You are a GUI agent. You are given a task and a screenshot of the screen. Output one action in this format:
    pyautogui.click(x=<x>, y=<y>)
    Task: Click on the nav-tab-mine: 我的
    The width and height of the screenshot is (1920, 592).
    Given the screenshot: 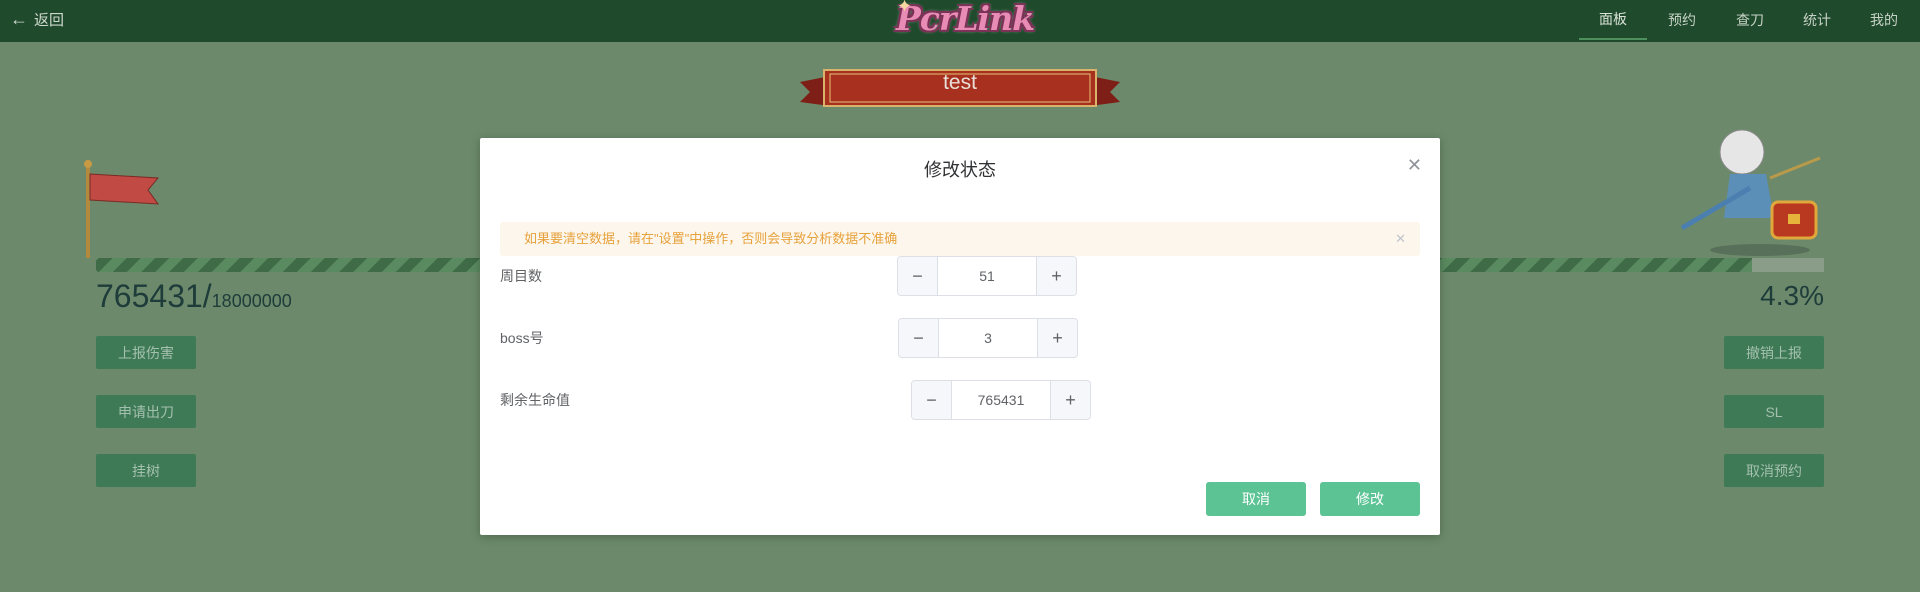 What is the action you would take?
    pyautogui.click(x=1884, y=20)
    